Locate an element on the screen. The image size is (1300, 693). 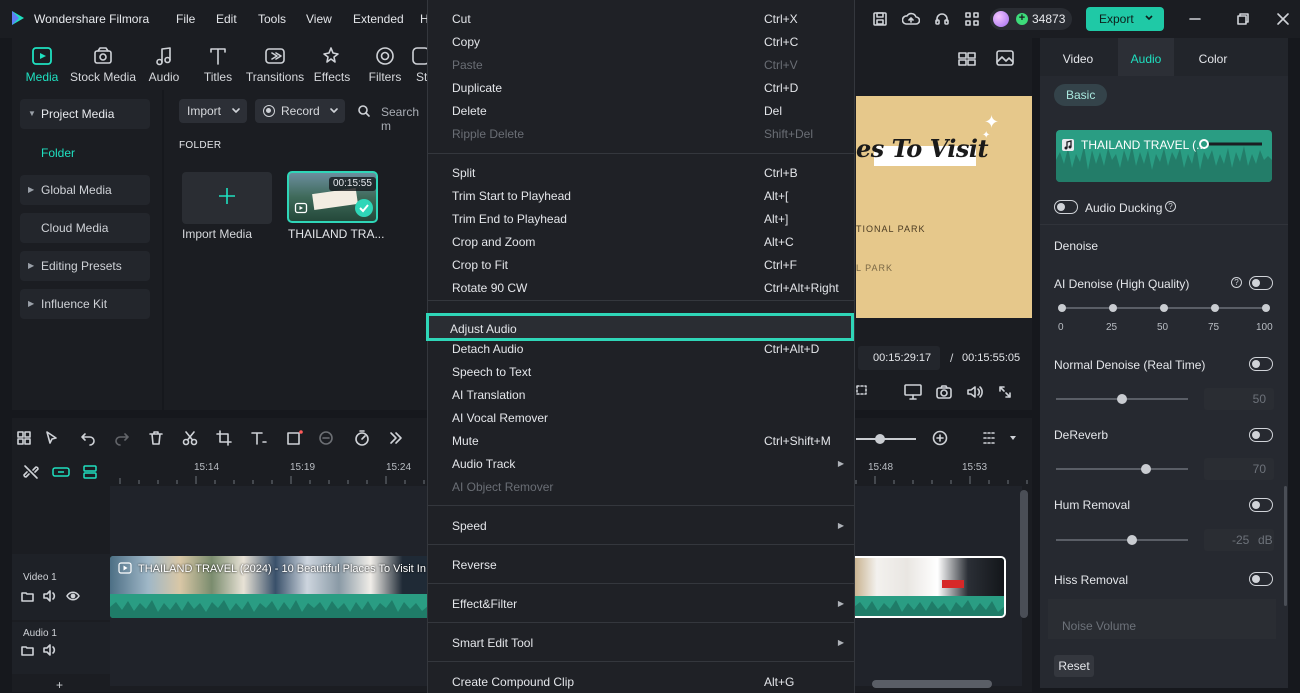
more-tools-icon is located at coordinates (396, 438).